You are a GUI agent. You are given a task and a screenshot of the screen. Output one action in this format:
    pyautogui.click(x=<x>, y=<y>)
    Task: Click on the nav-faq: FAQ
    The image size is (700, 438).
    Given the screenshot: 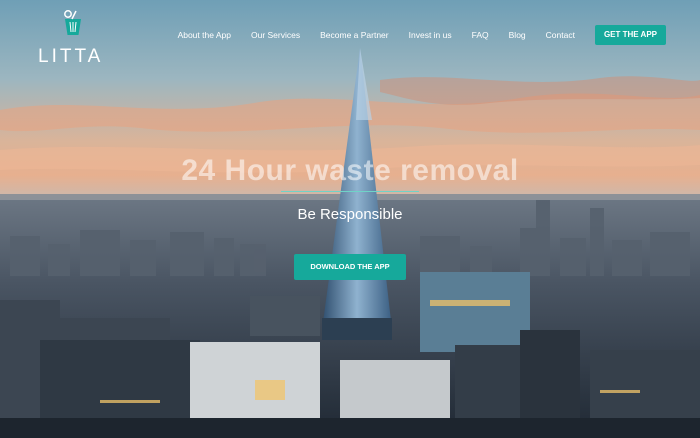 What is the action you would take?
    pyautogui.click(x=480, y=35)
    